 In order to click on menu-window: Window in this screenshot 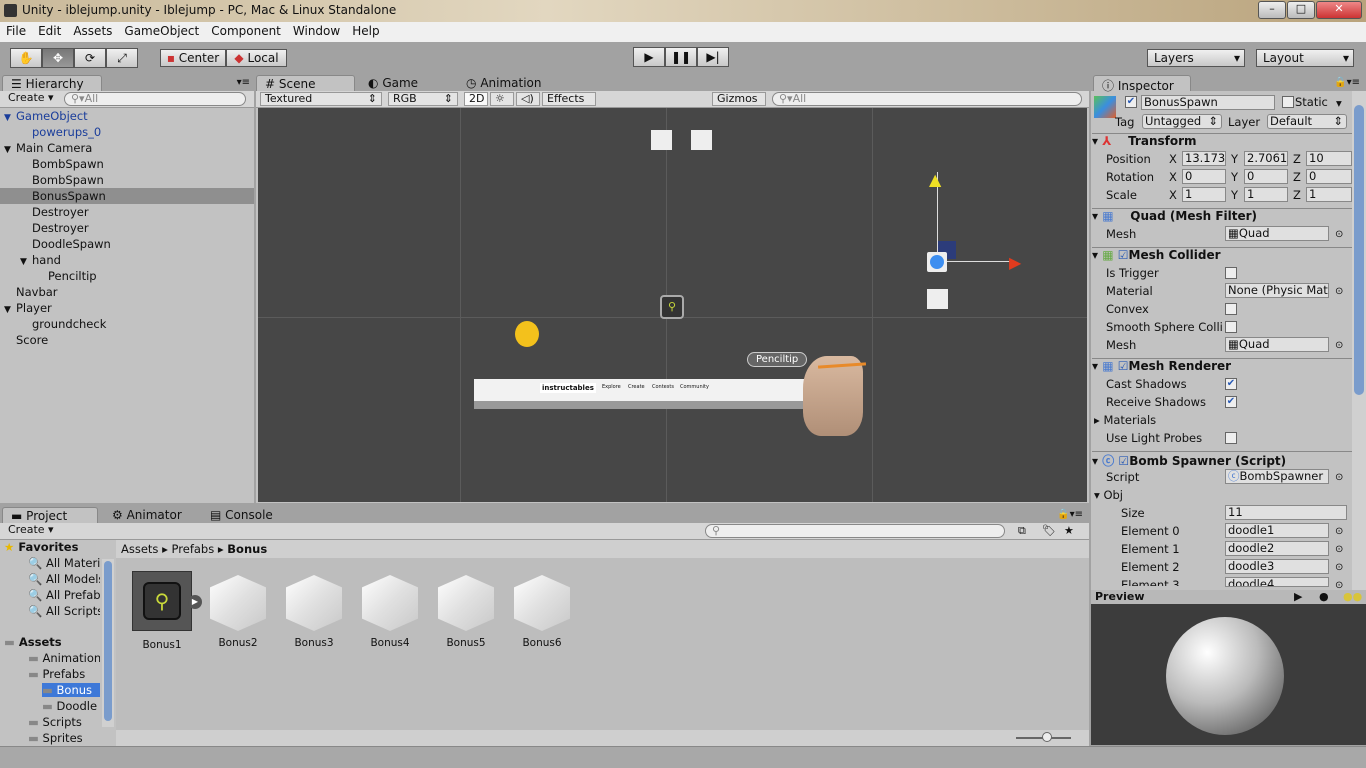, I will do `click(316, 31)`.